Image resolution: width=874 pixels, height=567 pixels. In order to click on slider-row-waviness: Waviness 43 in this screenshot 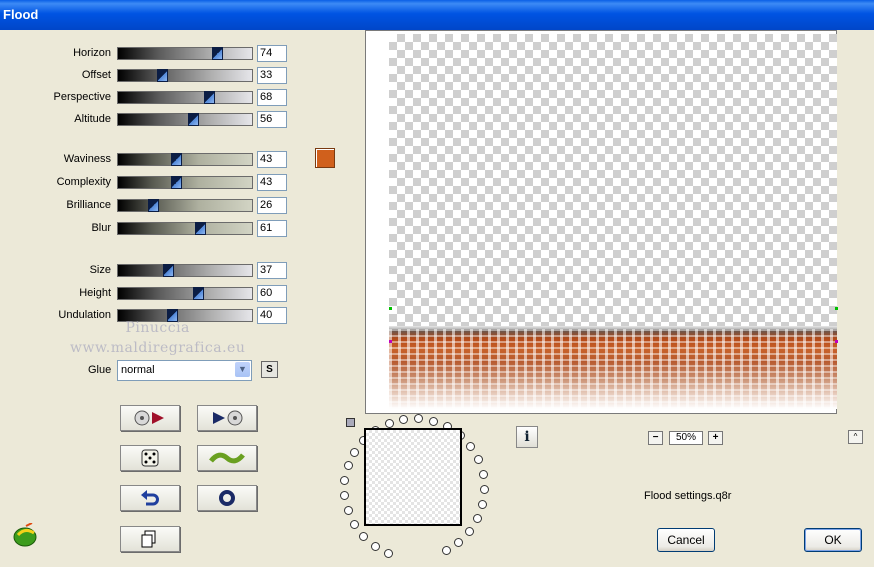, I will do `click(150, 159)`.